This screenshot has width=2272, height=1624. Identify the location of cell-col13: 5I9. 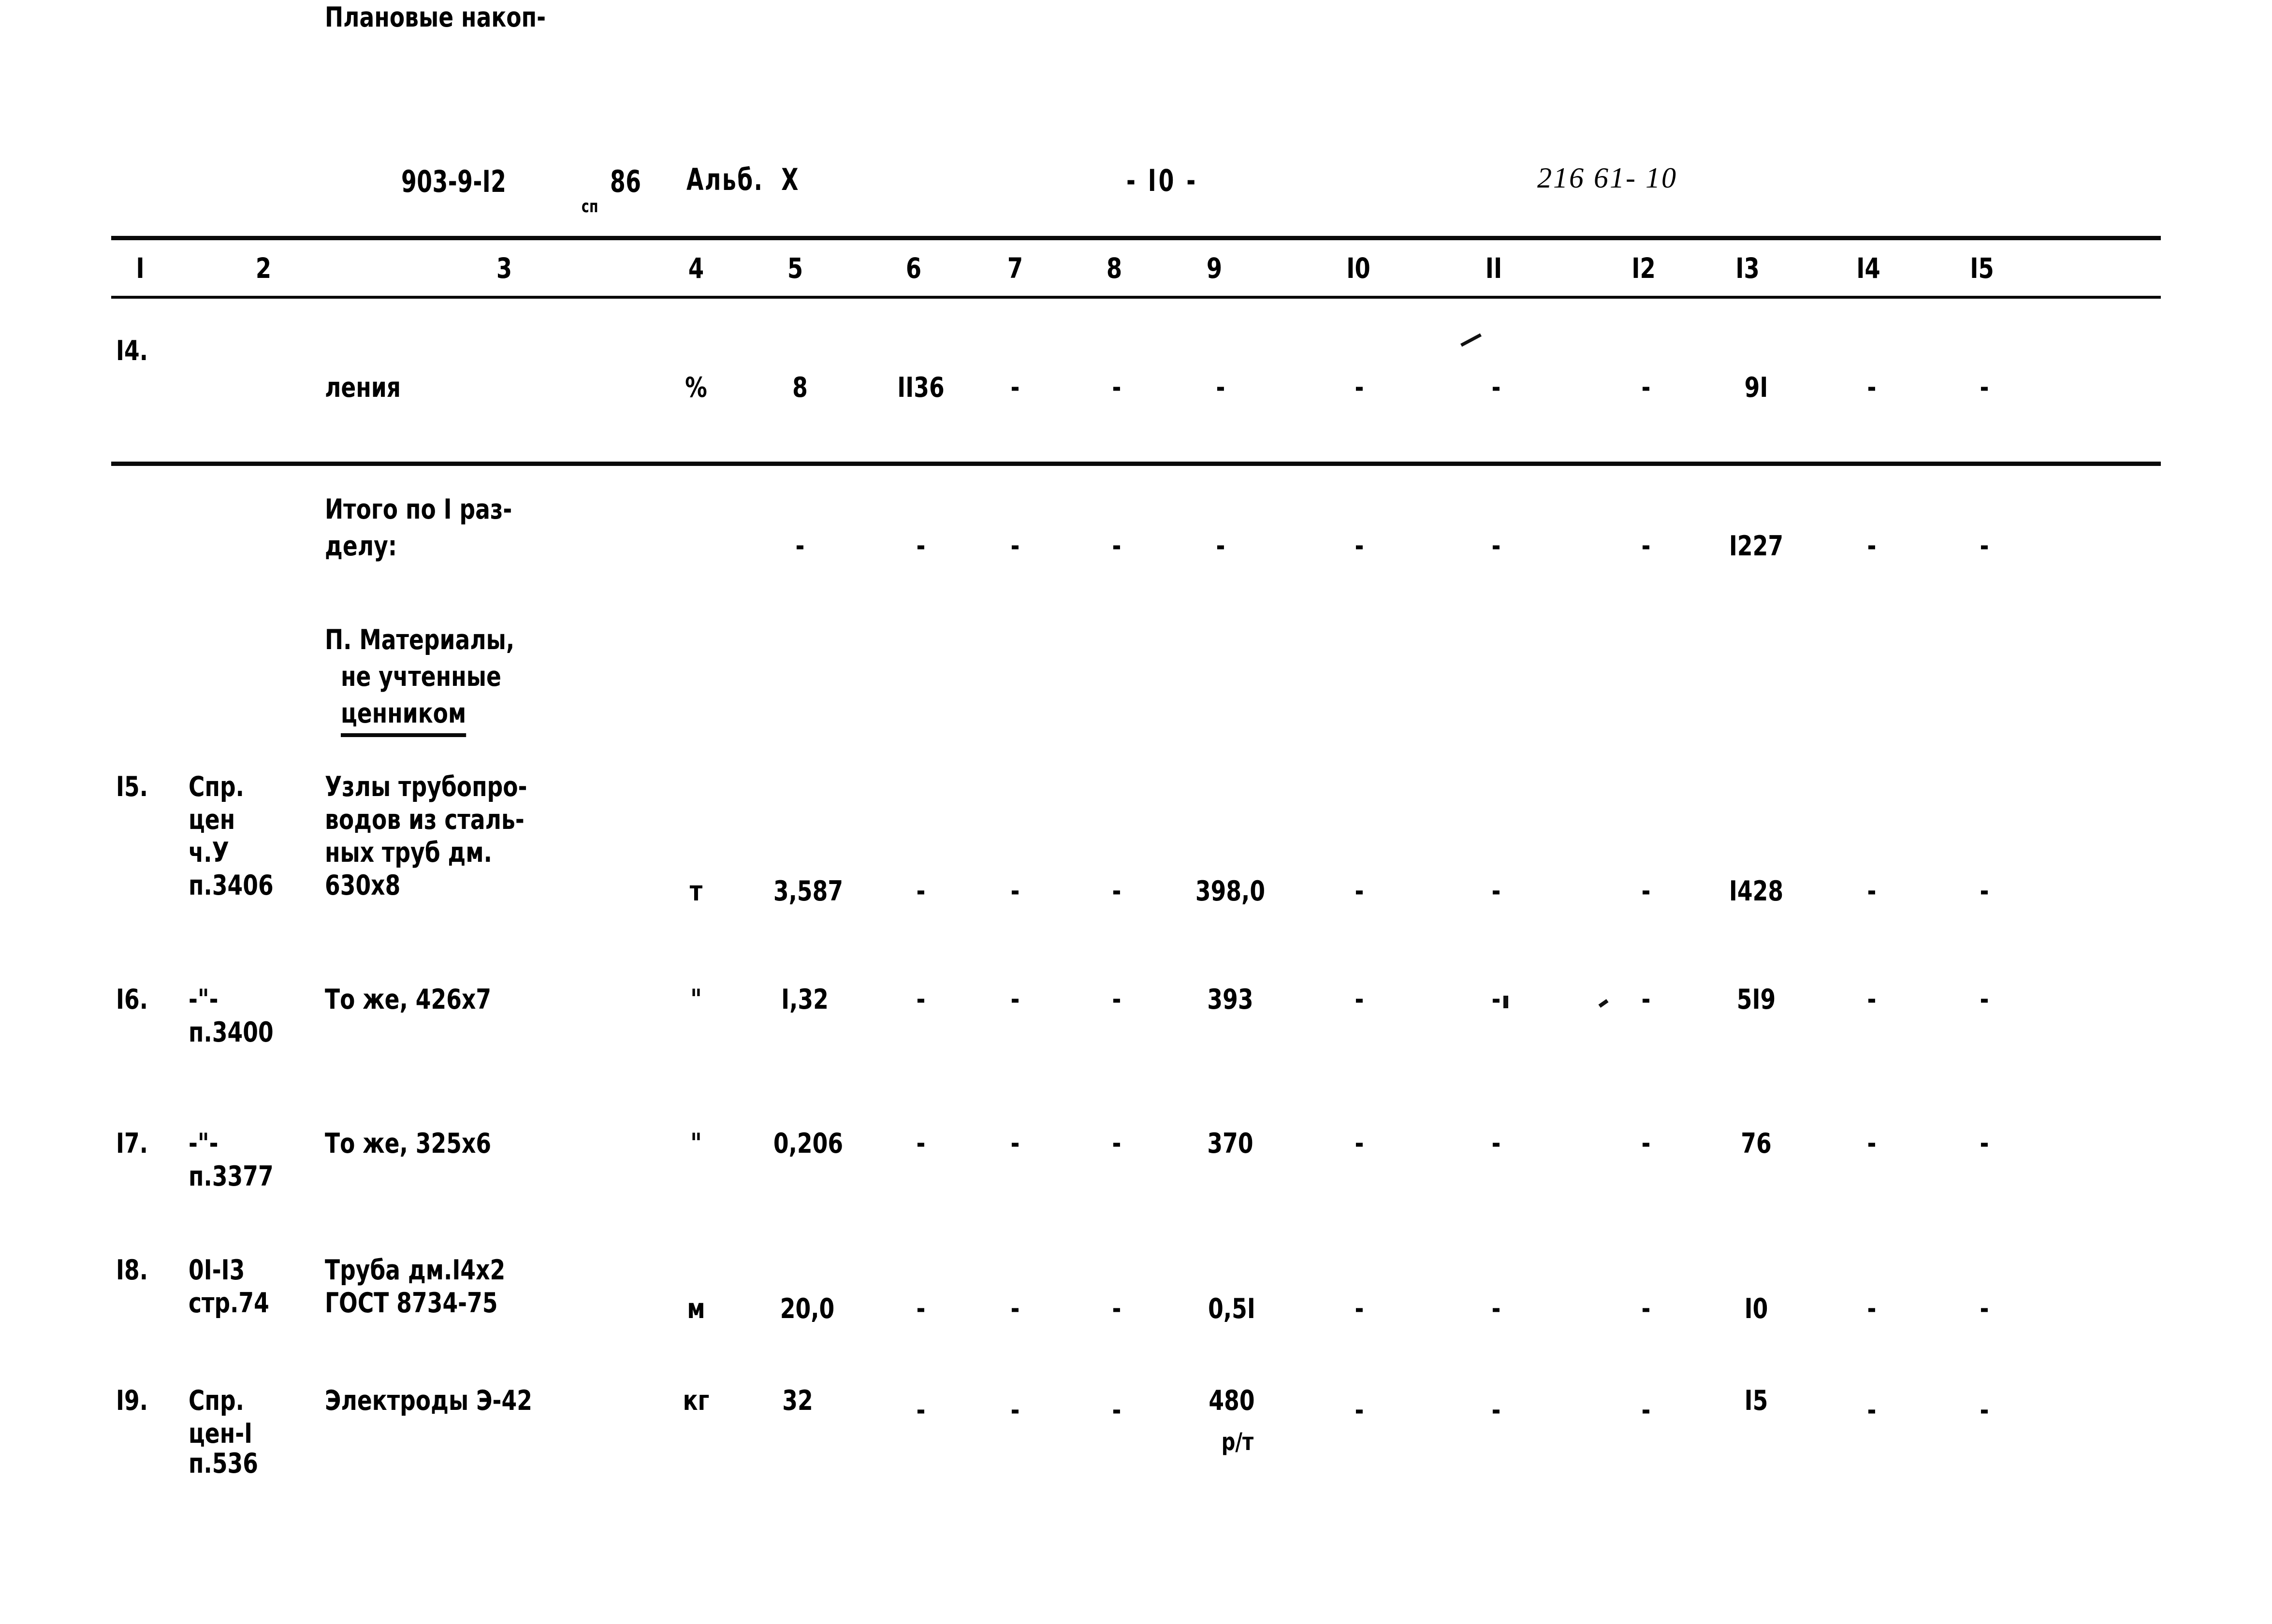
(1756, 999).